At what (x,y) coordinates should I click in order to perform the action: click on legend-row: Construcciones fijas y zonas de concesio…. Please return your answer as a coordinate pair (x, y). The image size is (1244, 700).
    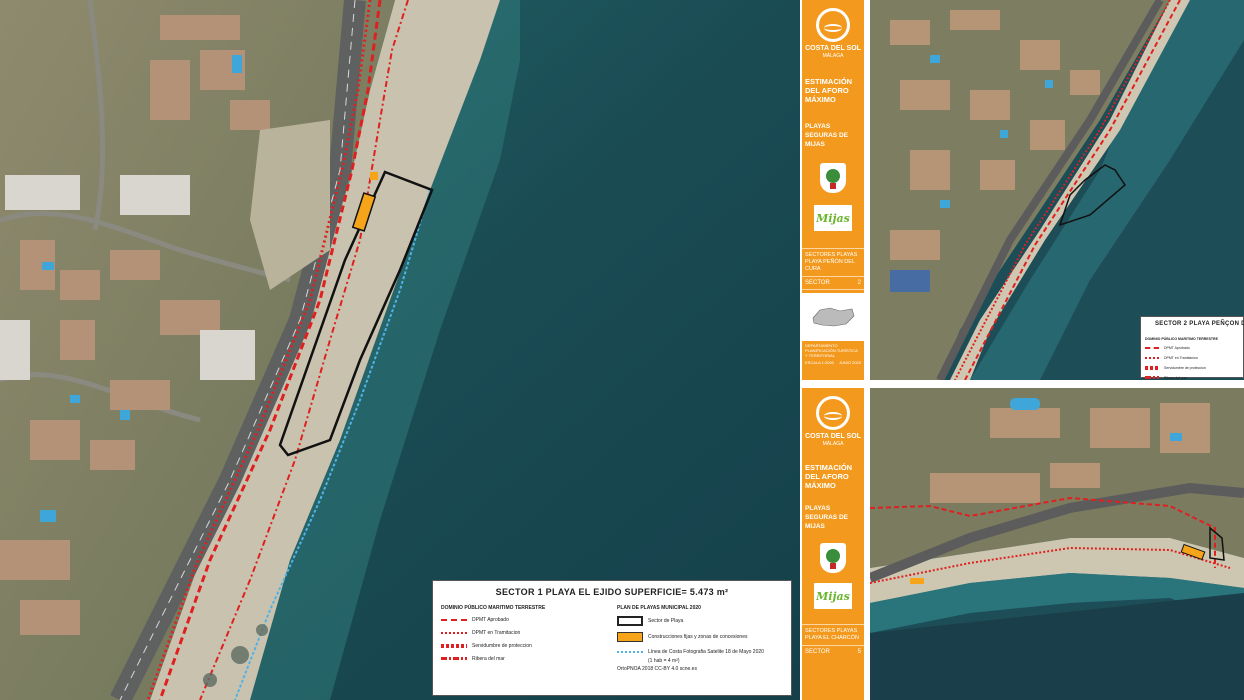
    Looking at the image, I should click on (700, 637).